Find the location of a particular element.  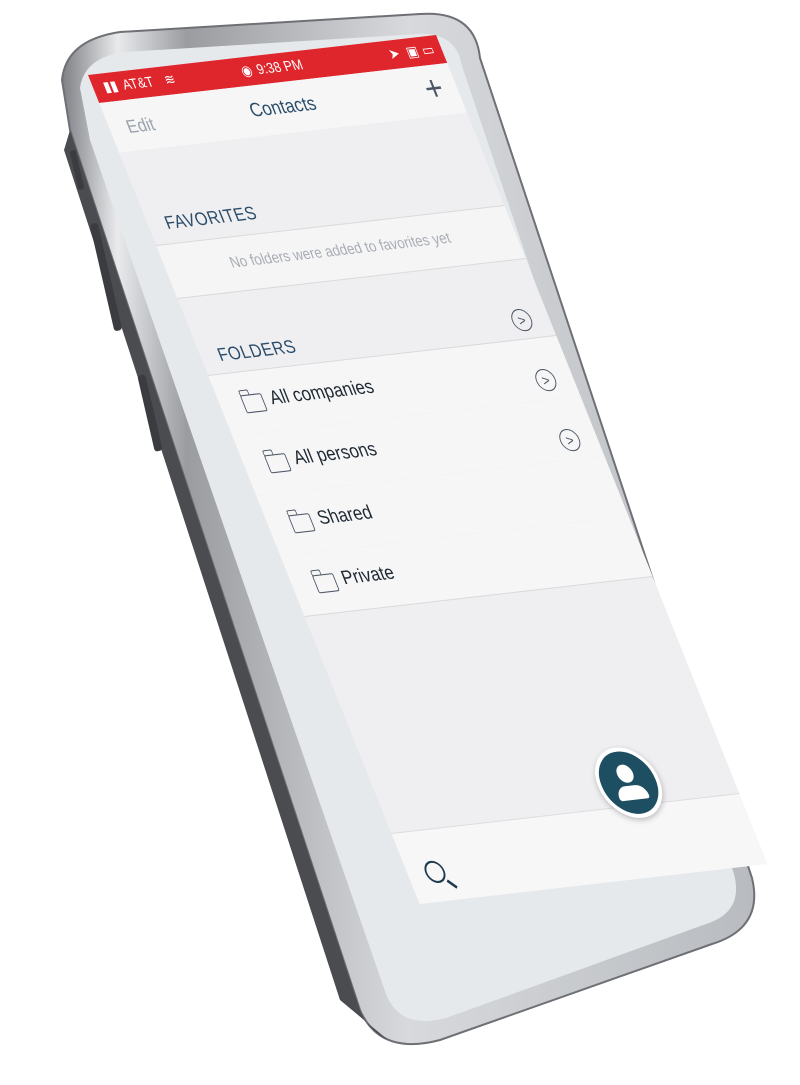

favorites-heading: FAVORITES is located at coordinates (211, 217).